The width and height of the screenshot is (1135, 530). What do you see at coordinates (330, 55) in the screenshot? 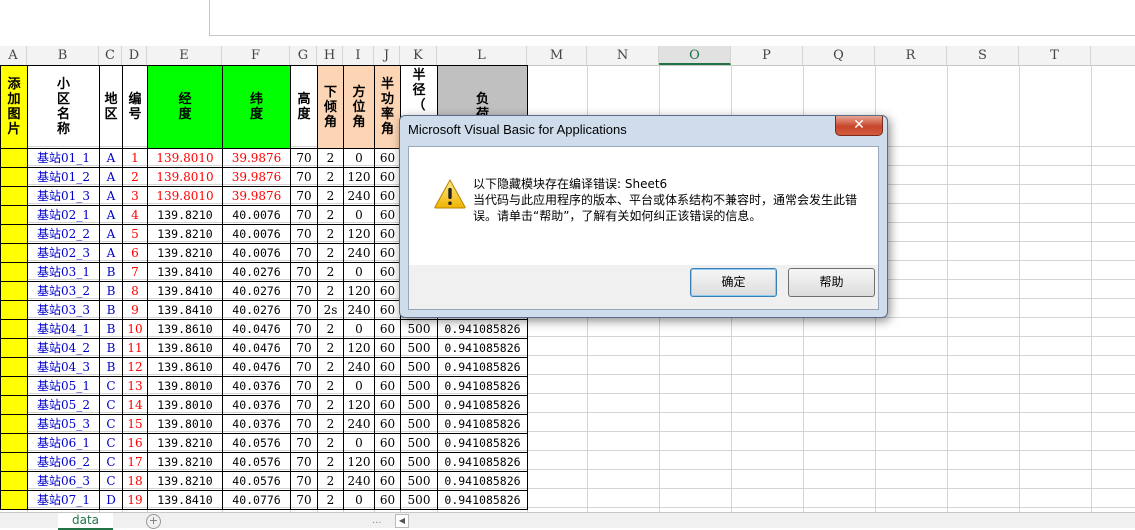
I see `column-header-h: H` at bounding box center [330, 55].